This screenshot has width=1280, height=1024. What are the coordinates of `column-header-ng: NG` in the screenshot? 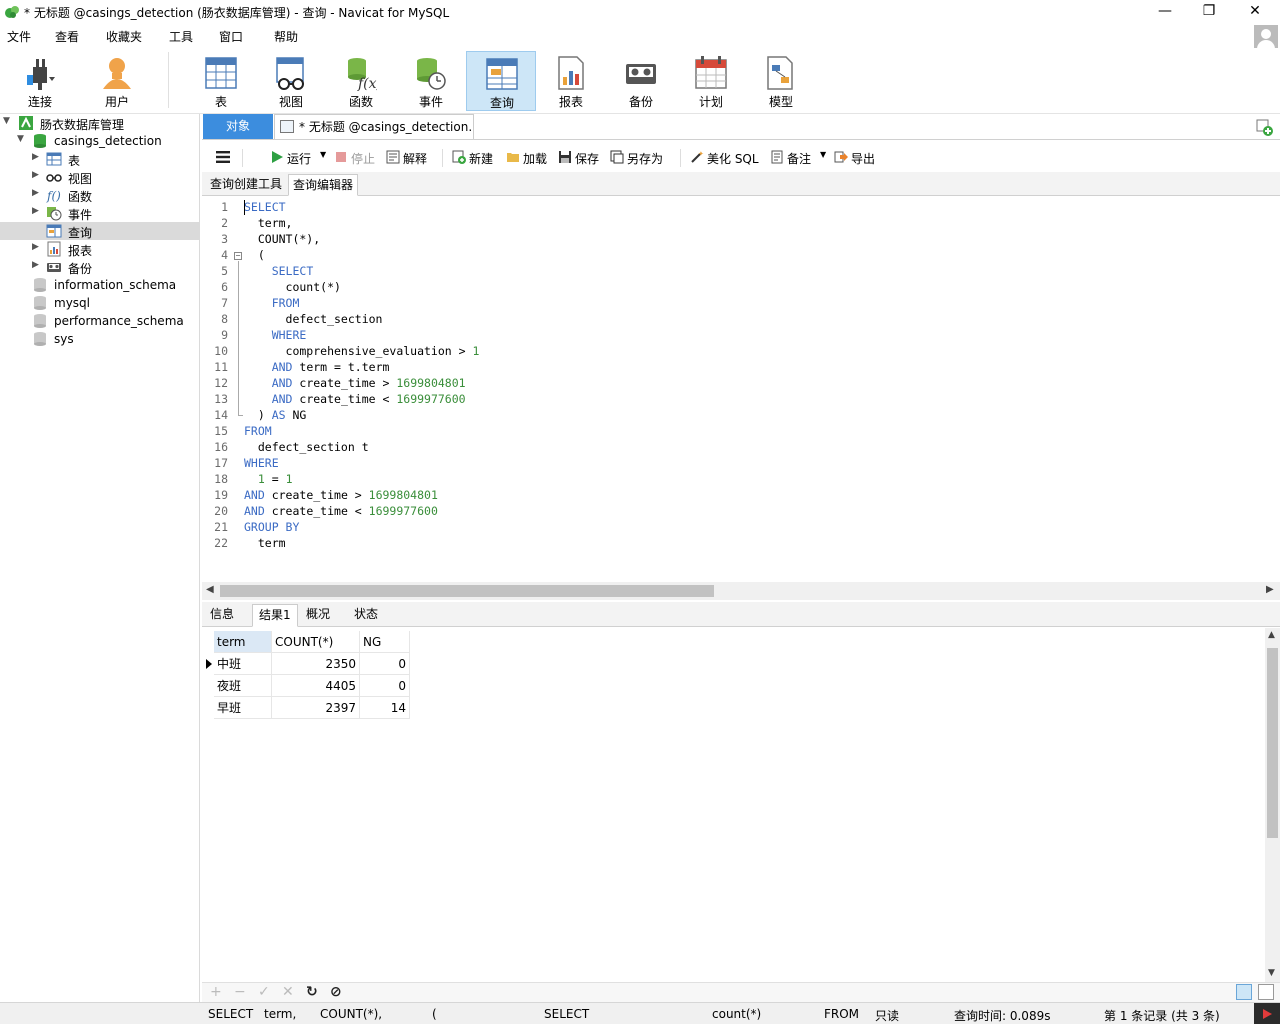 It's located at (385, 642).